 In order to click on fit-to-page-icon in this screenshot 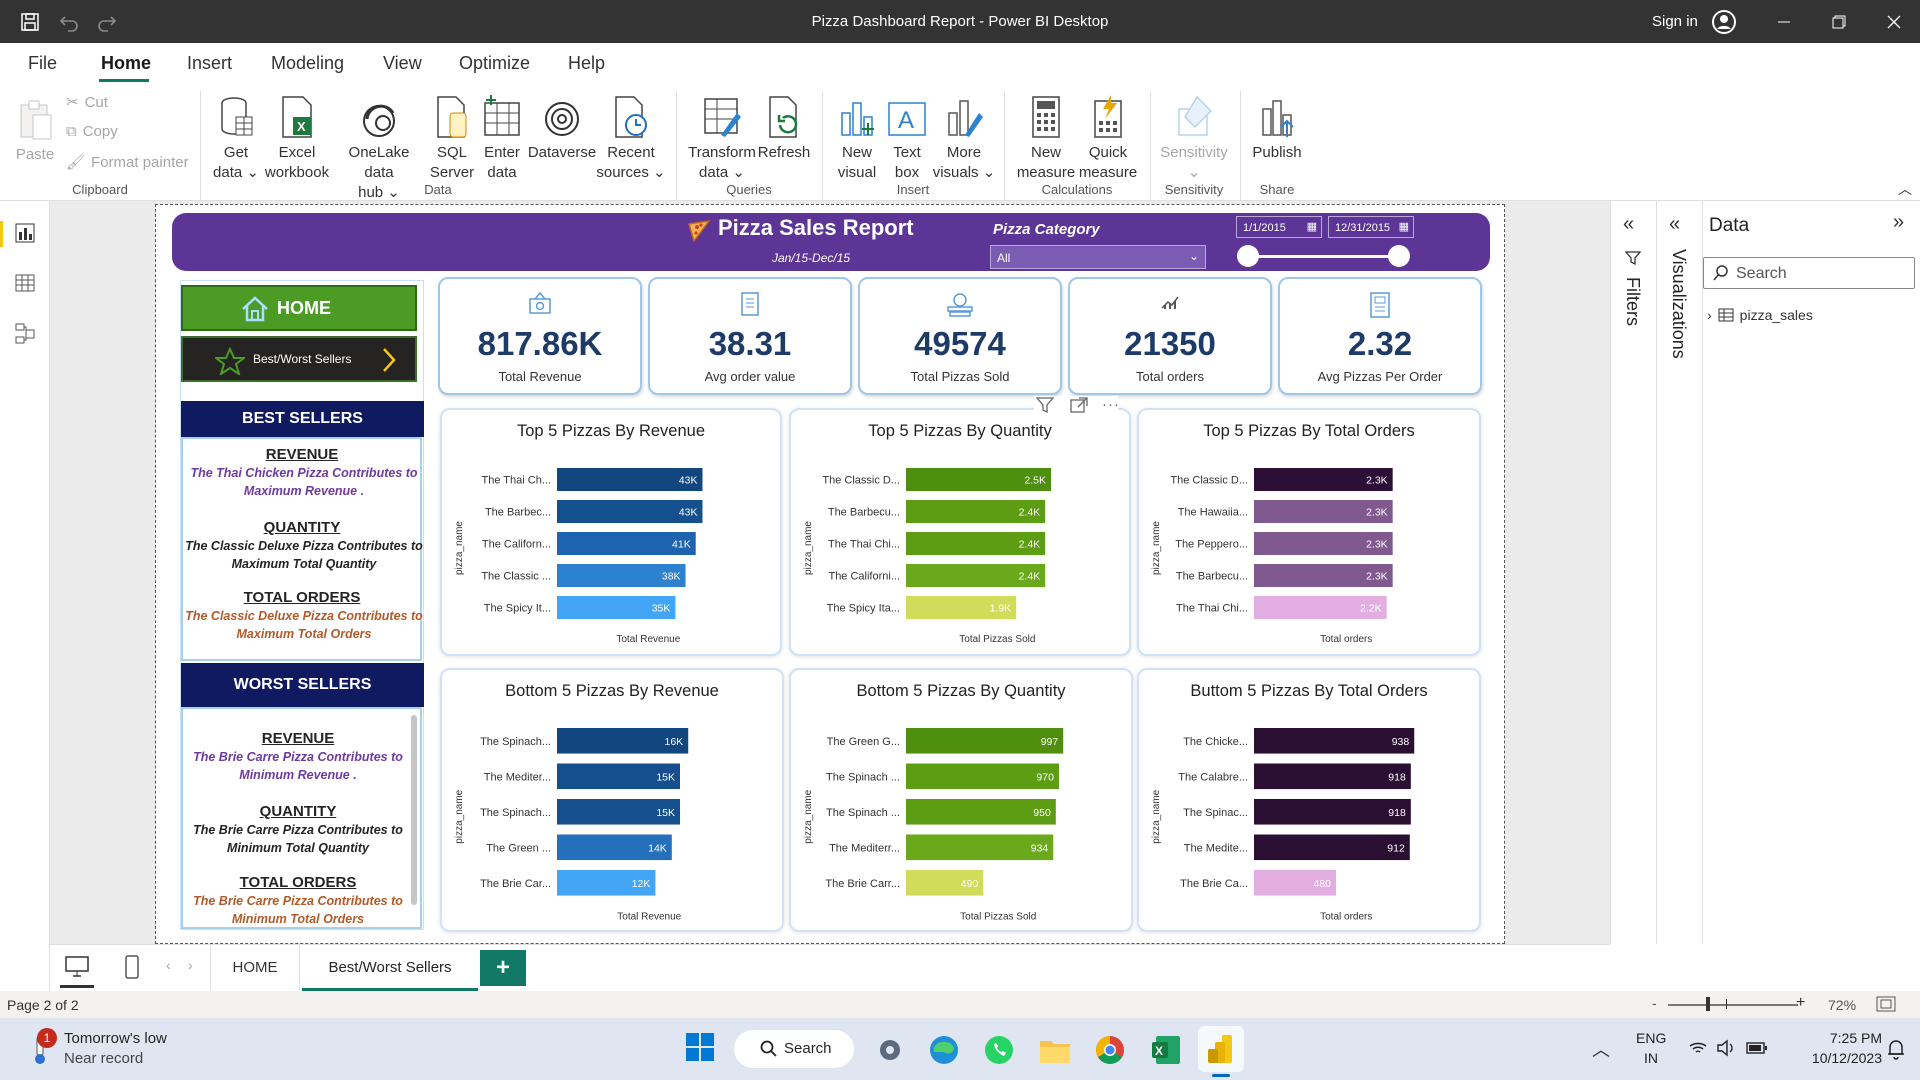, I will do `click(1886, 1004)`.